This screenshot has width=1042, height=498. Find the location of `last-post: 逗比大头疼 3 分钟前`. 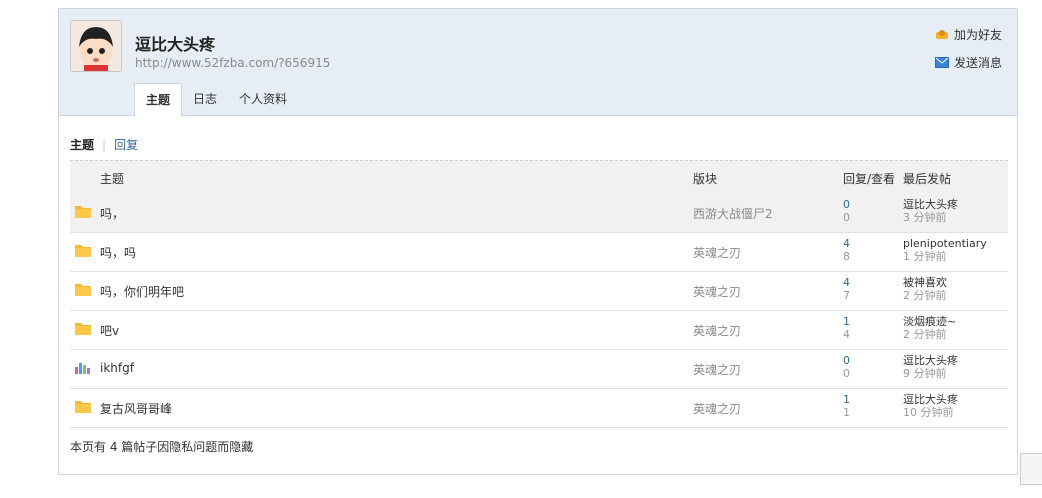

last-post: 逗比大头疼 3 分钟前 is located at coordinates (930, 211).